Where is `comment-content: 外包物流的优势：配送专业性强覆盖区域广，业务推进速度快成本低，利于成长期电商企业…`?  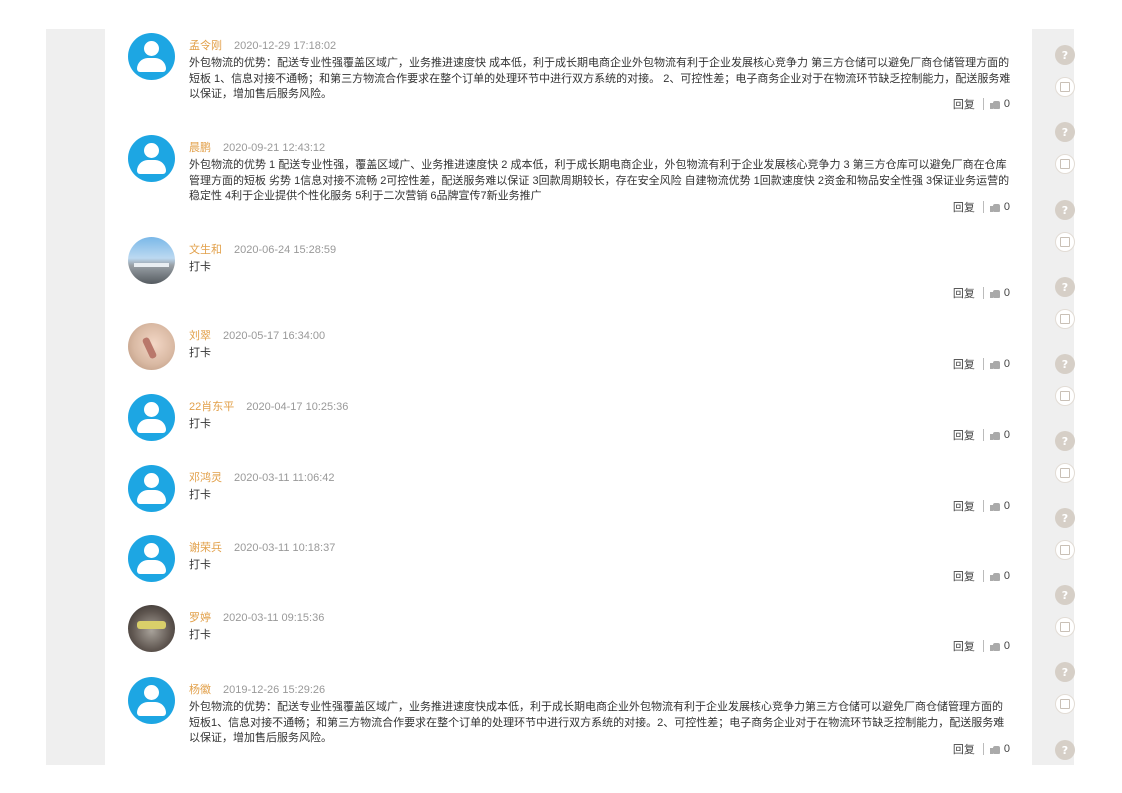 comment-content: 外包物流的优势：配送专业性强覆盖区域广，业务推进速度快成本低，利于成长期电商企业… is located at coordinates (597, 722).